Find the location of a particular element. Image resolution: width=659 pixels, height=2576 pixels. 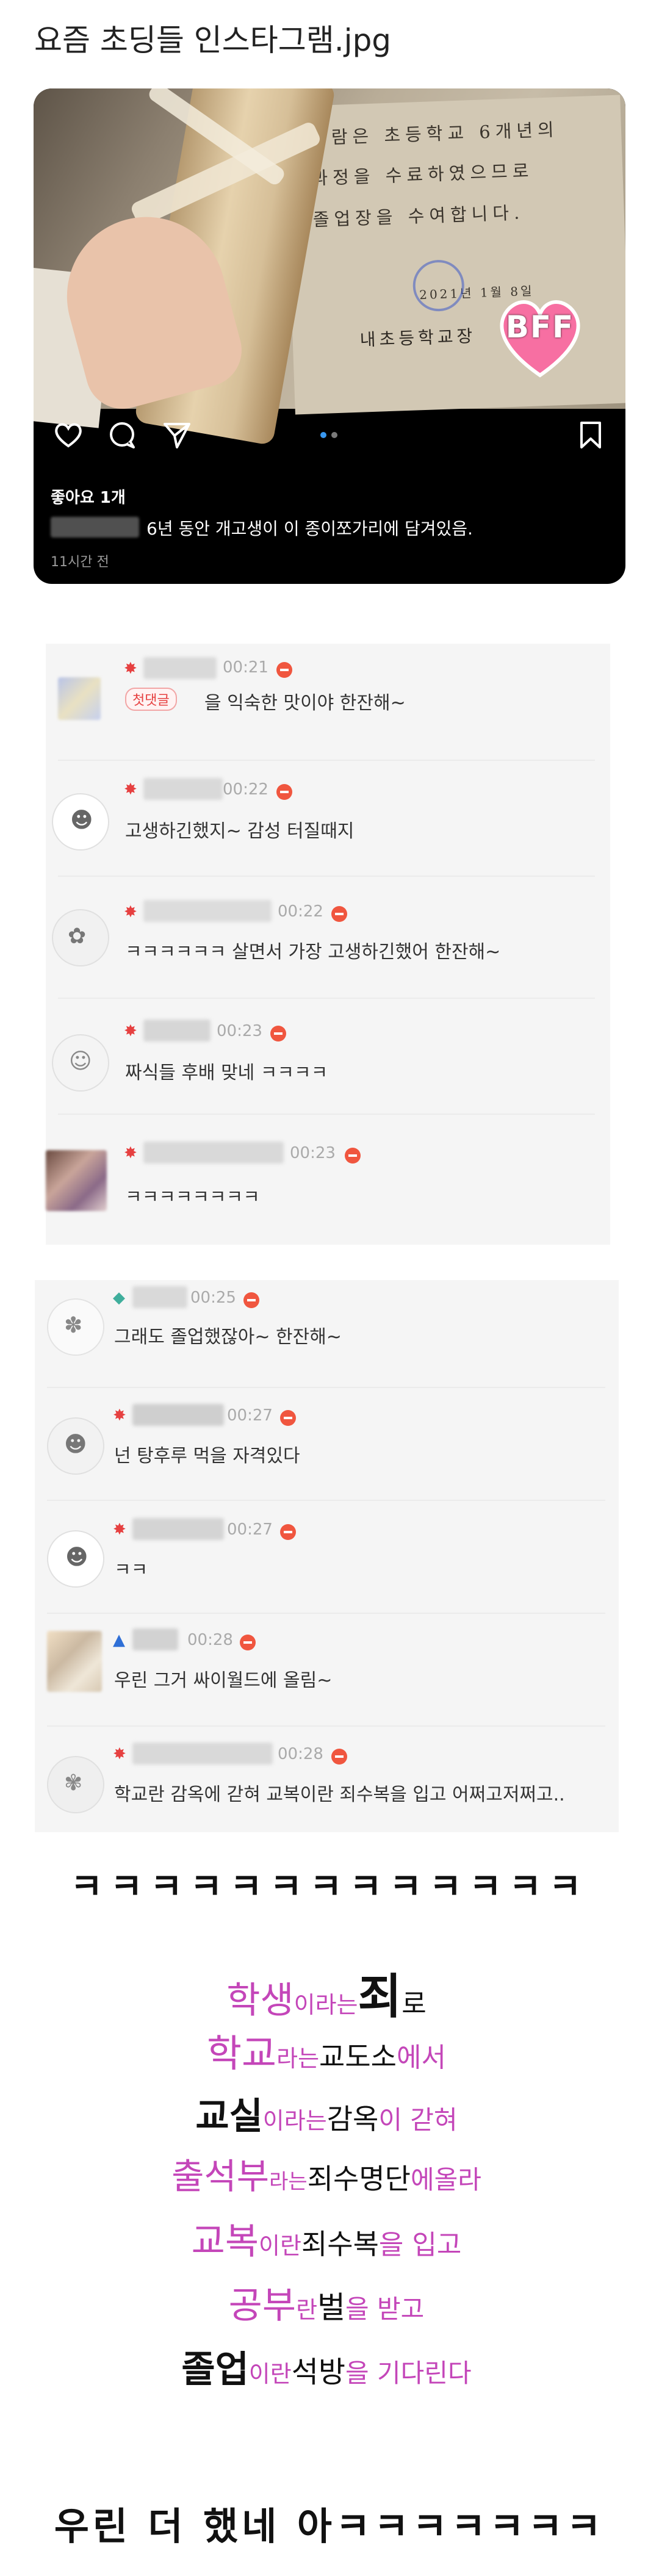

poem-word: 죄수복 is located at coordinates (340, 2244).